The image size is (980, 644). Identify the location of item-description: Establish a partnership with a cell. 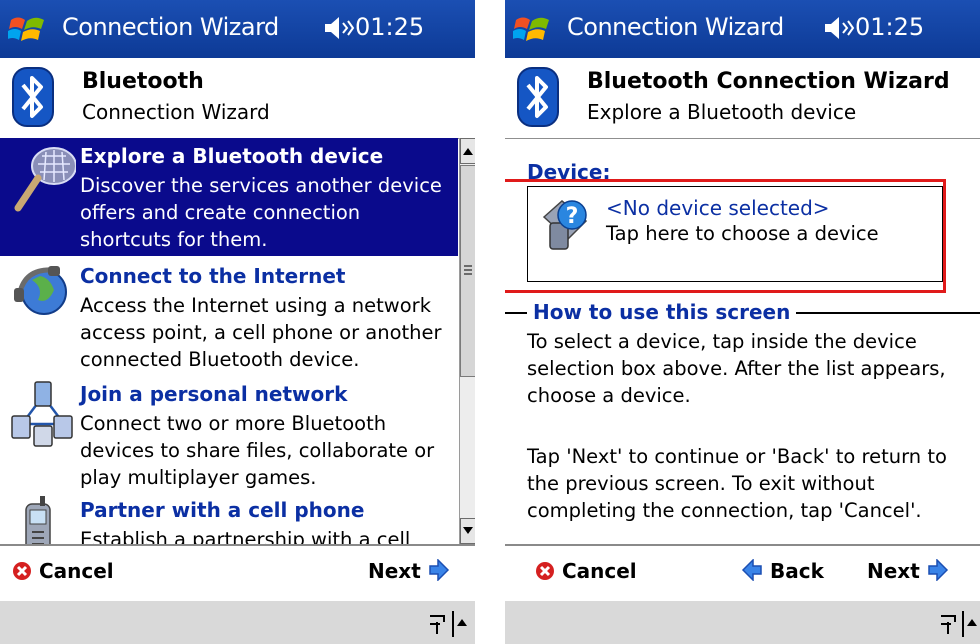
(245, 536).